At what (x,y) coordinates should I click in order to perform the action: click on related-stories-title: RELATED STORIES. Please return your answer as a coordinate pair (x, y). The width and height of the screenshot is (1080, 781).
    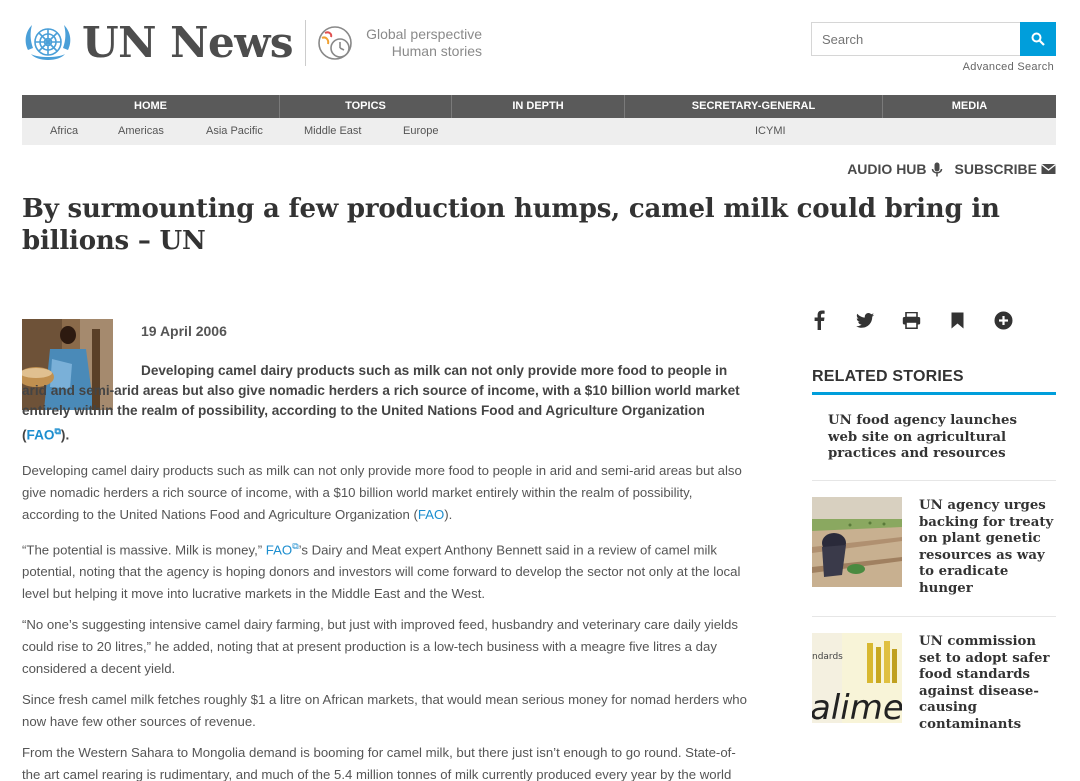
    Looking at the image, I should click on (934, 381).